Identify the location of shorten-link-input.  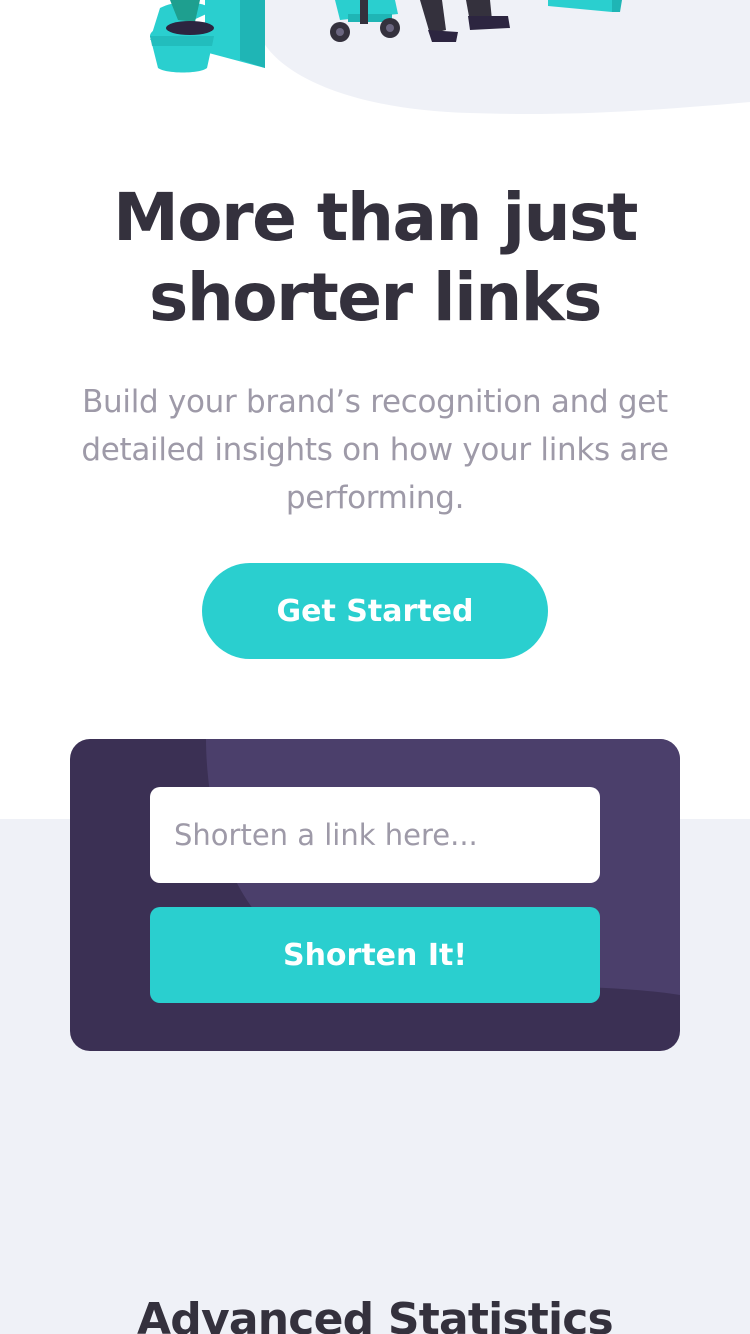
(375, 835).